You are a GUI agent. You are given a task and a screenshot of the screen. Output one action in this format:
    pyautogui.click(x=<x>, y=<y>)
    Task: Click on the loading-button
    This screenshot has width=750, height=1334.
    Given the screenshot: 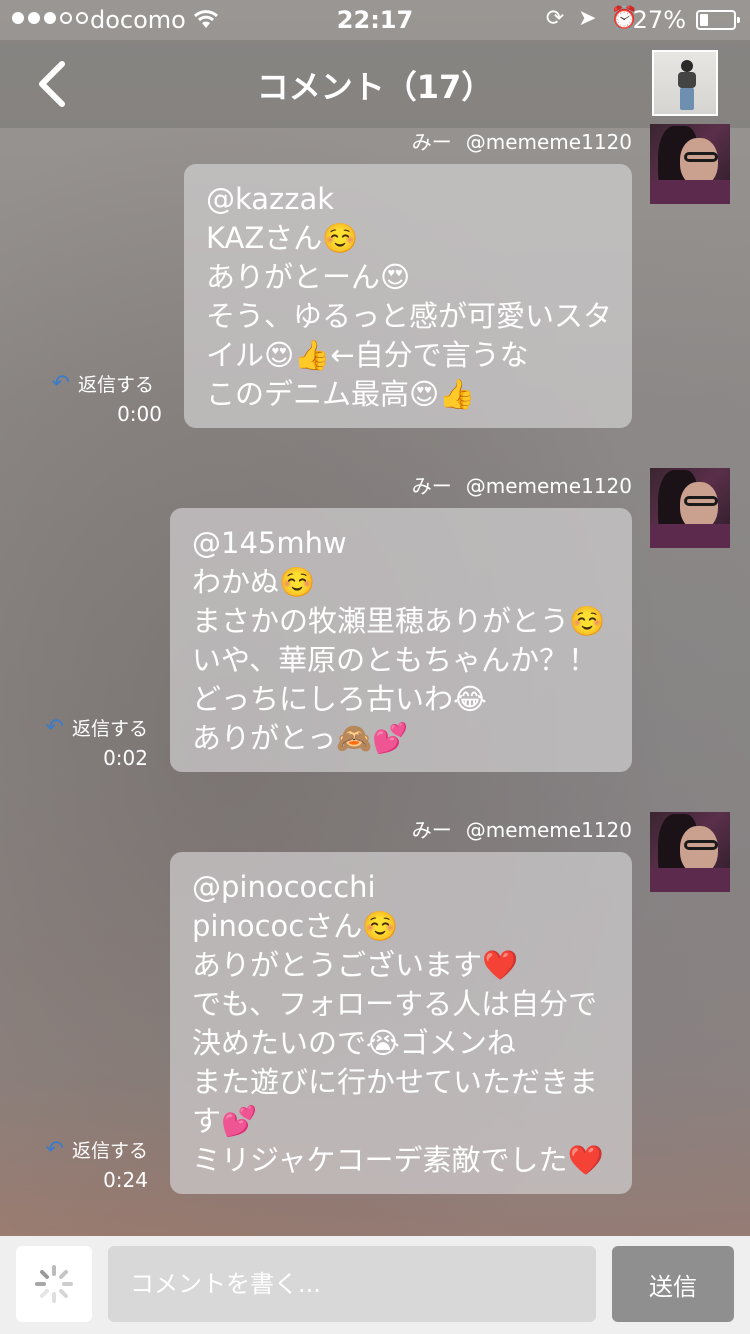 What is the action you would take?
    pyautogui.click(x=54, y=1284)
    